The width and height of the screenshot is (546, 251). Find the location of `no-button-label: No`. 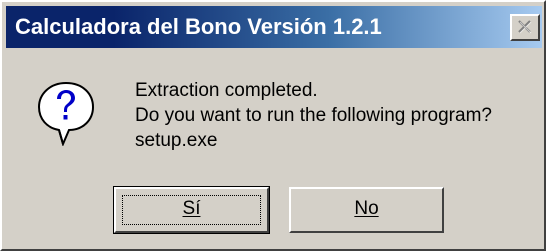

no-button-label: No is located at coordinates (366, 208).